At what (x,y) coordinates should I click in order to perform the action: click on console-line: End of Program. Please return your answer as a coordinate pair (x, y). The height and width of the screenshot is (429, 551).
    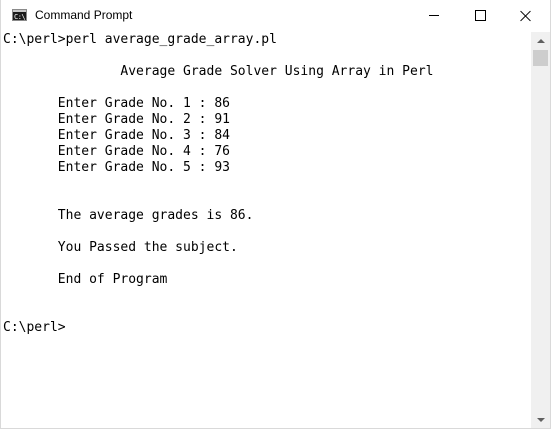
    Looking at the image, I should click on (85, 279).